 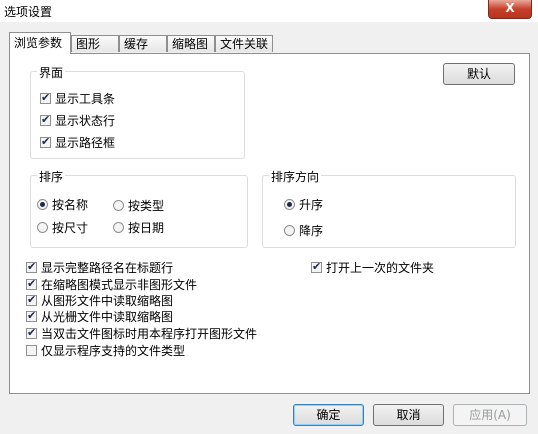 I want to click on sort-by-name-radio: 按名称, so click(x=62, y=204).